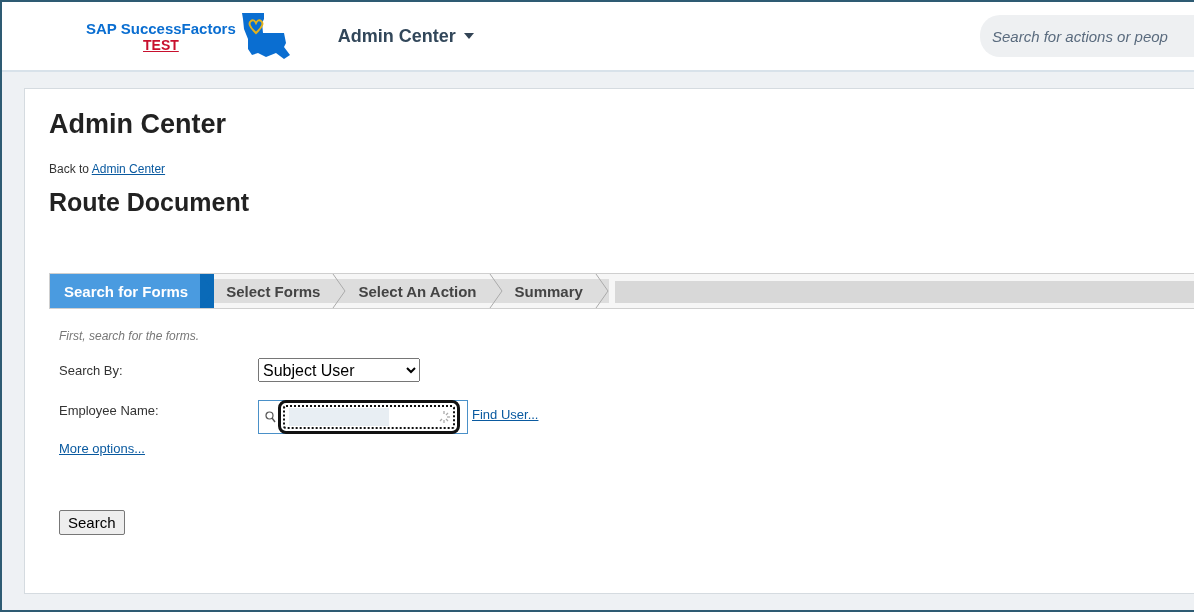 The height and width of the screenshot is (612, 1194). Describe the element at coordinates (69, 169) in the screenshot. I see `back-text: Back to` at that location.